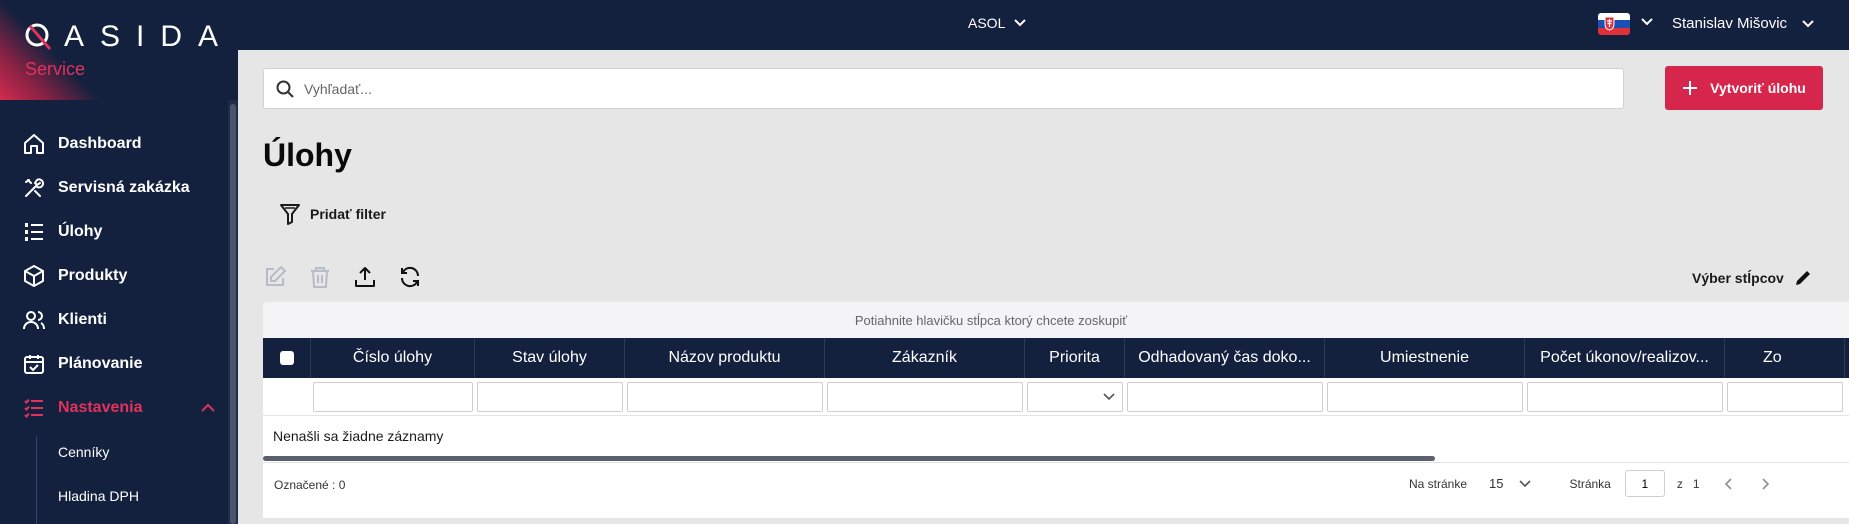 This screenshot has width=1849, height=524. What do you see at coordinates (100, 407) in the screenshot?
I see `sidebar-item-label: Nastavenia` at bounding box center [100, 407].